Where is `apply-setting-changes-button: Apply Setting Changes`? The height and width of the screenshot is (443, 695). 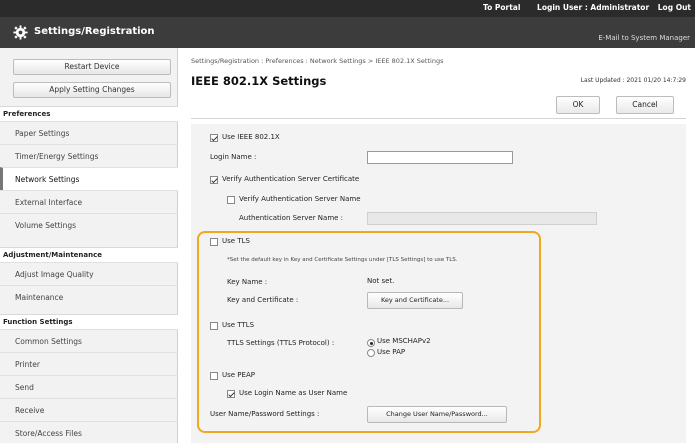
apply-setting-changes-button: Apply Setting Changes is located at coordinates (92, 90).